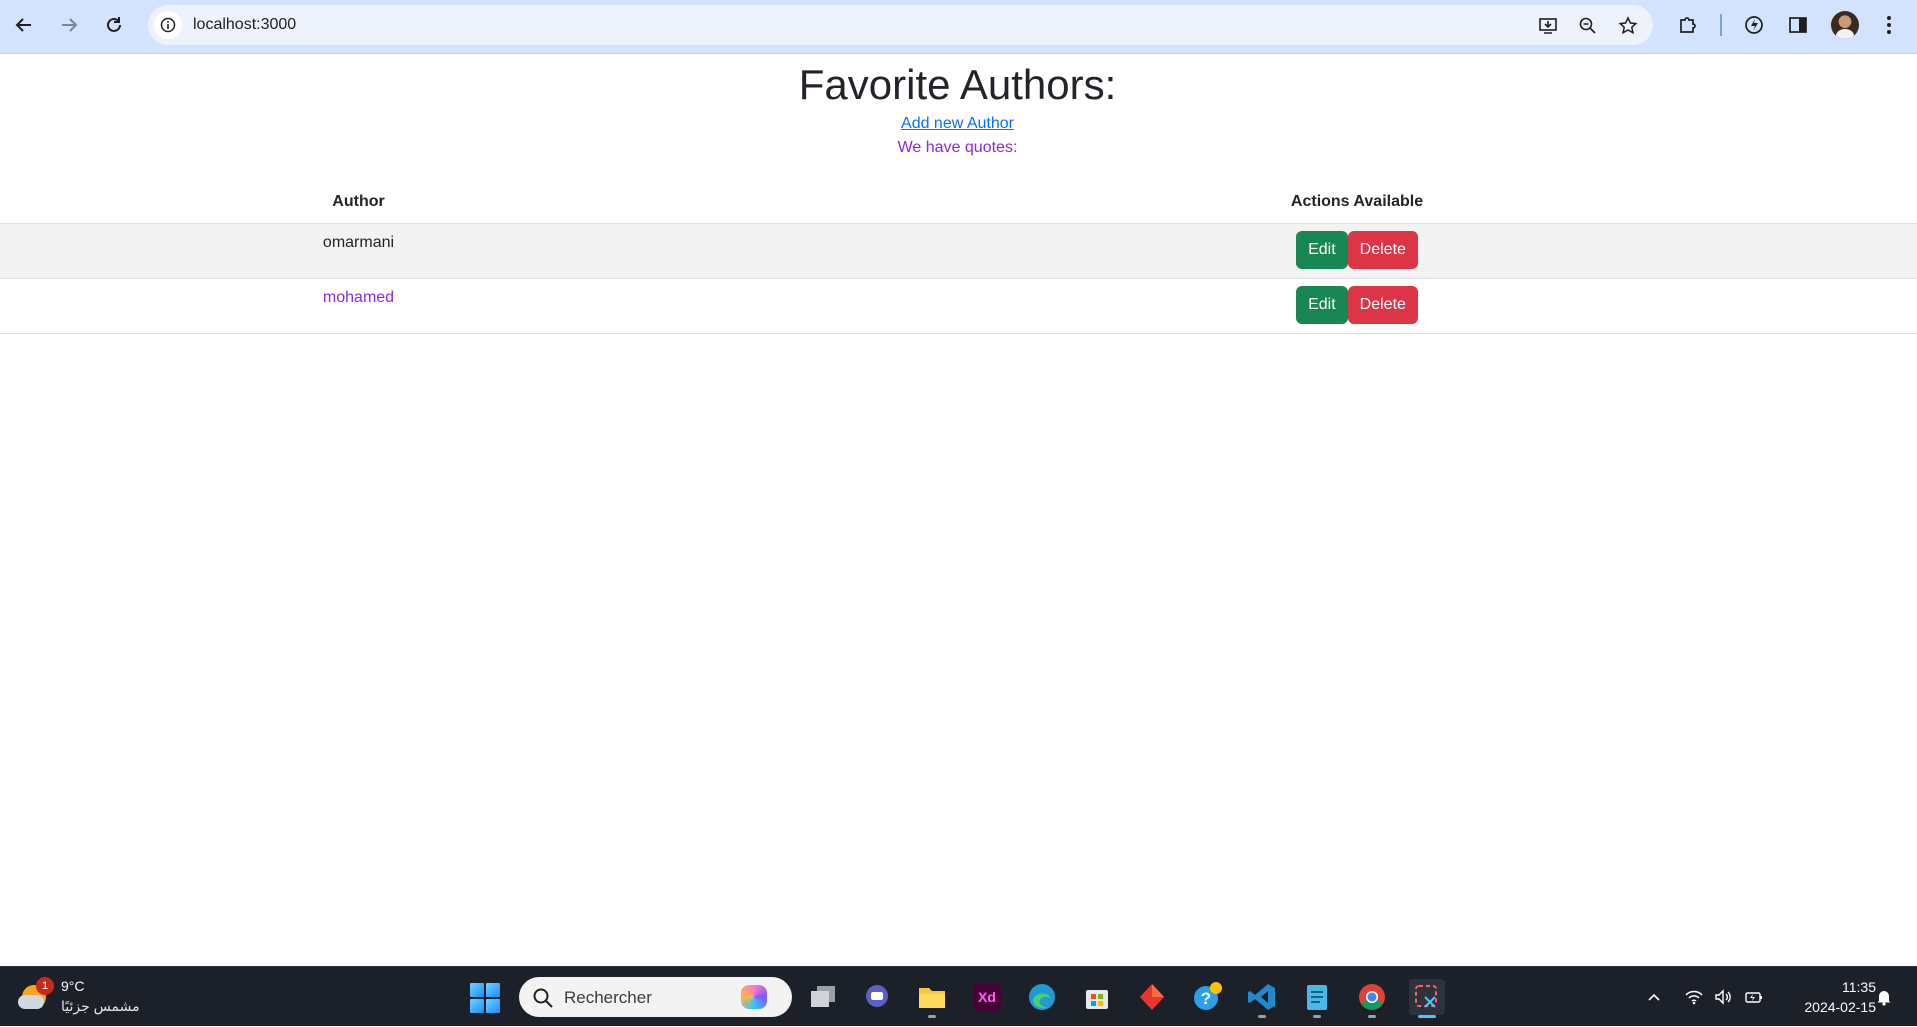 Image resolution: width=1917 pixels, height=1027 pixels. What do you see at coordinates (168, 25) in the screenshot?
I see `info-icon` at bounding box center [168, 25].